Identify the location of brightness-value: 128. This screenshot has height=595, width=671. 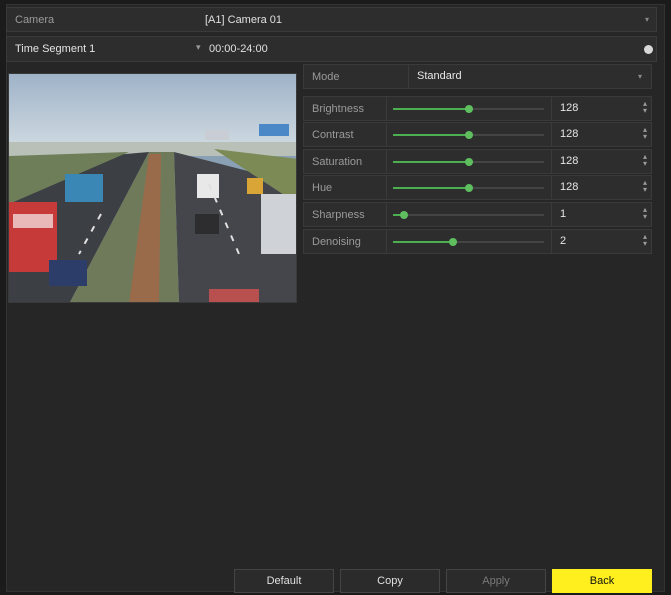
(569, 108).